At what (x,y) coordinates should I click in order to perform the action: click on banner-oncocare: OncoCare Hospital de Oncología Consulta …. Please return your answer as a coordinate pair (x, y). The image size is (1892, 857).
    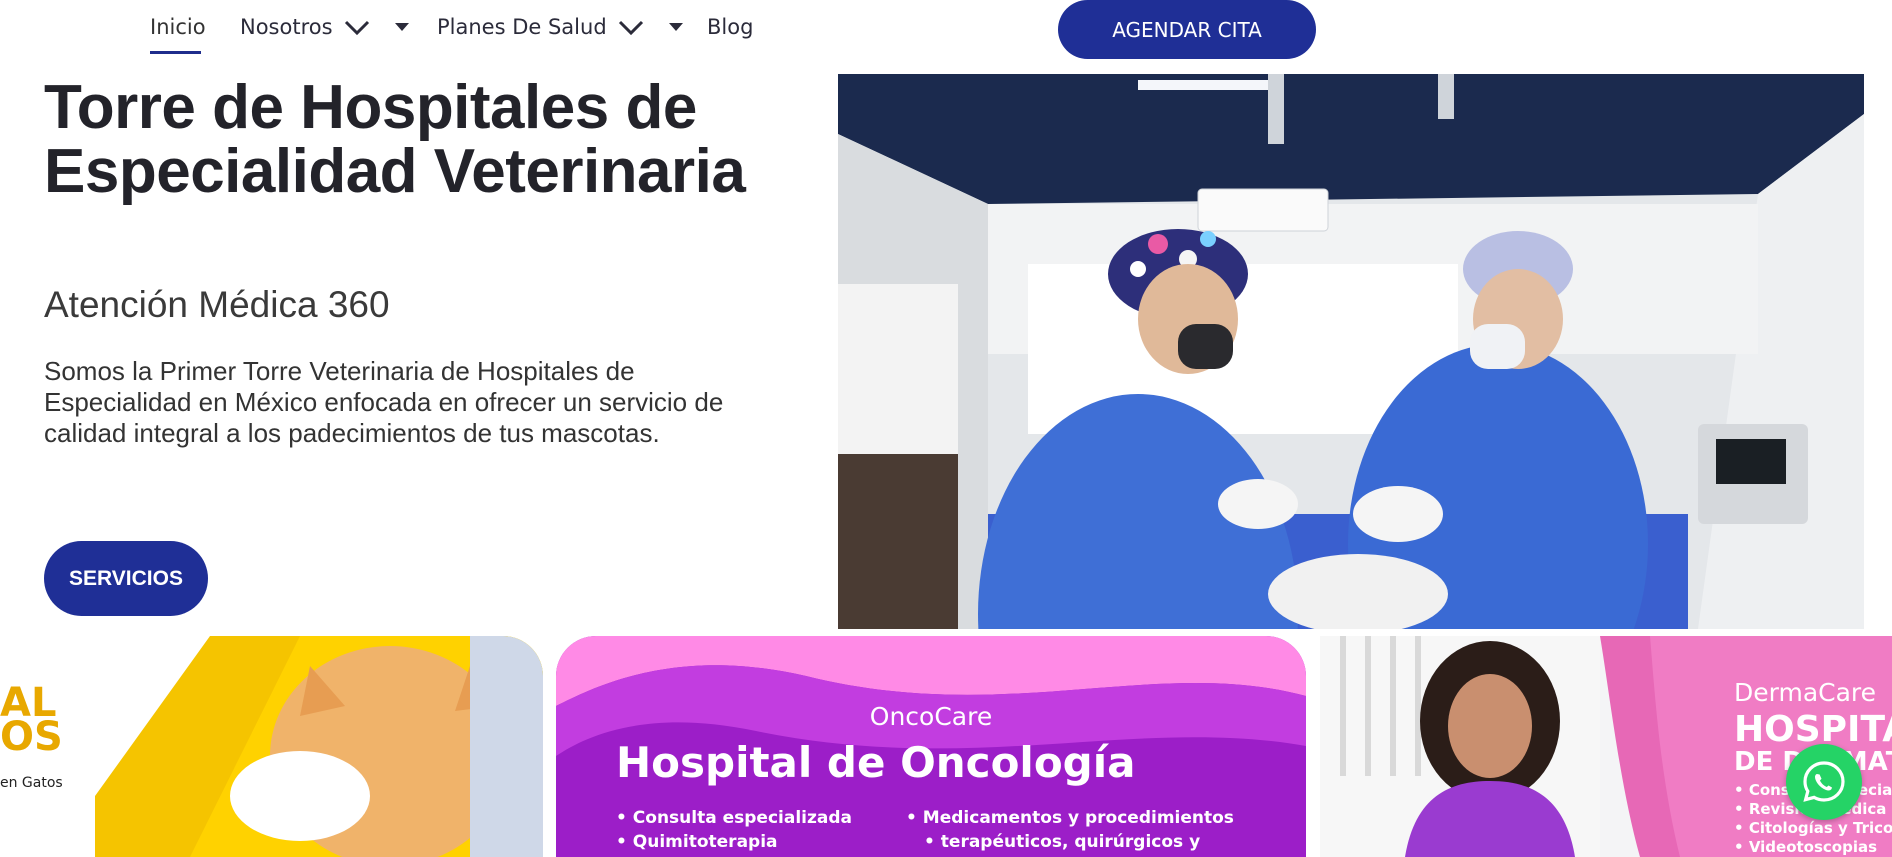
    Looking at the image, I should click on (931, 746).